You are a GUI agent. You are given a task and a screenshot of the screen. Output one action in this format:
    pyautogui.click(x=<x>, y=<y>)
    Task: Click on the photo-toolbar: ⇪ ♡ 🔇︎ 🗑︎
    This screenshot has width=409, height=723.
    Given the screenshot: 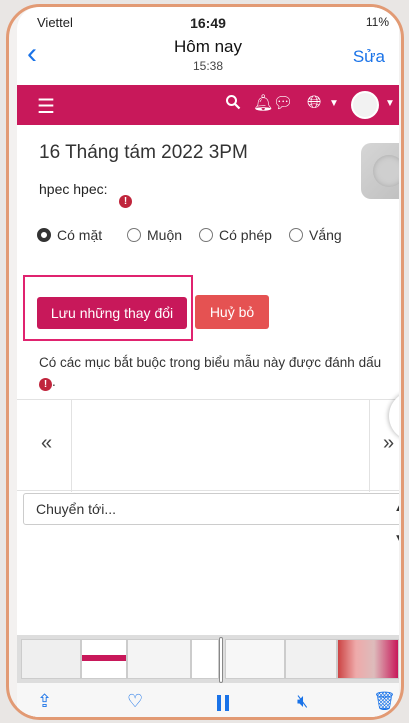 What is the action you would take?
    pyautogui.click(x=208, y=700)
    